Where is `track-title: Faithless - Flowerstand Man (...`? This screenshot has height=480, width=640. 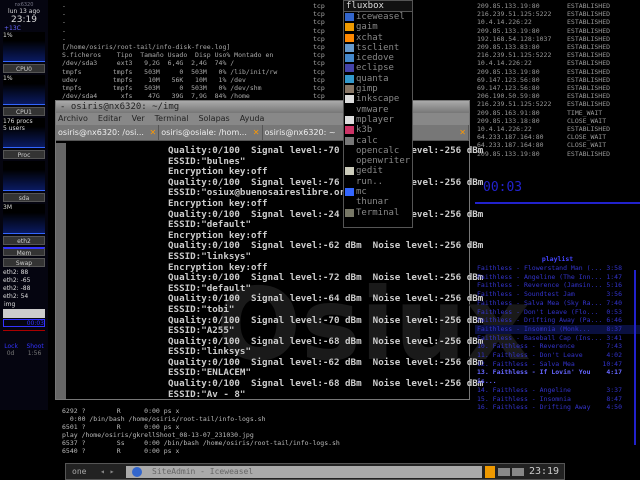
track-title: Faithless - Flowerstand Man (... is located at coordinates (540, 268).